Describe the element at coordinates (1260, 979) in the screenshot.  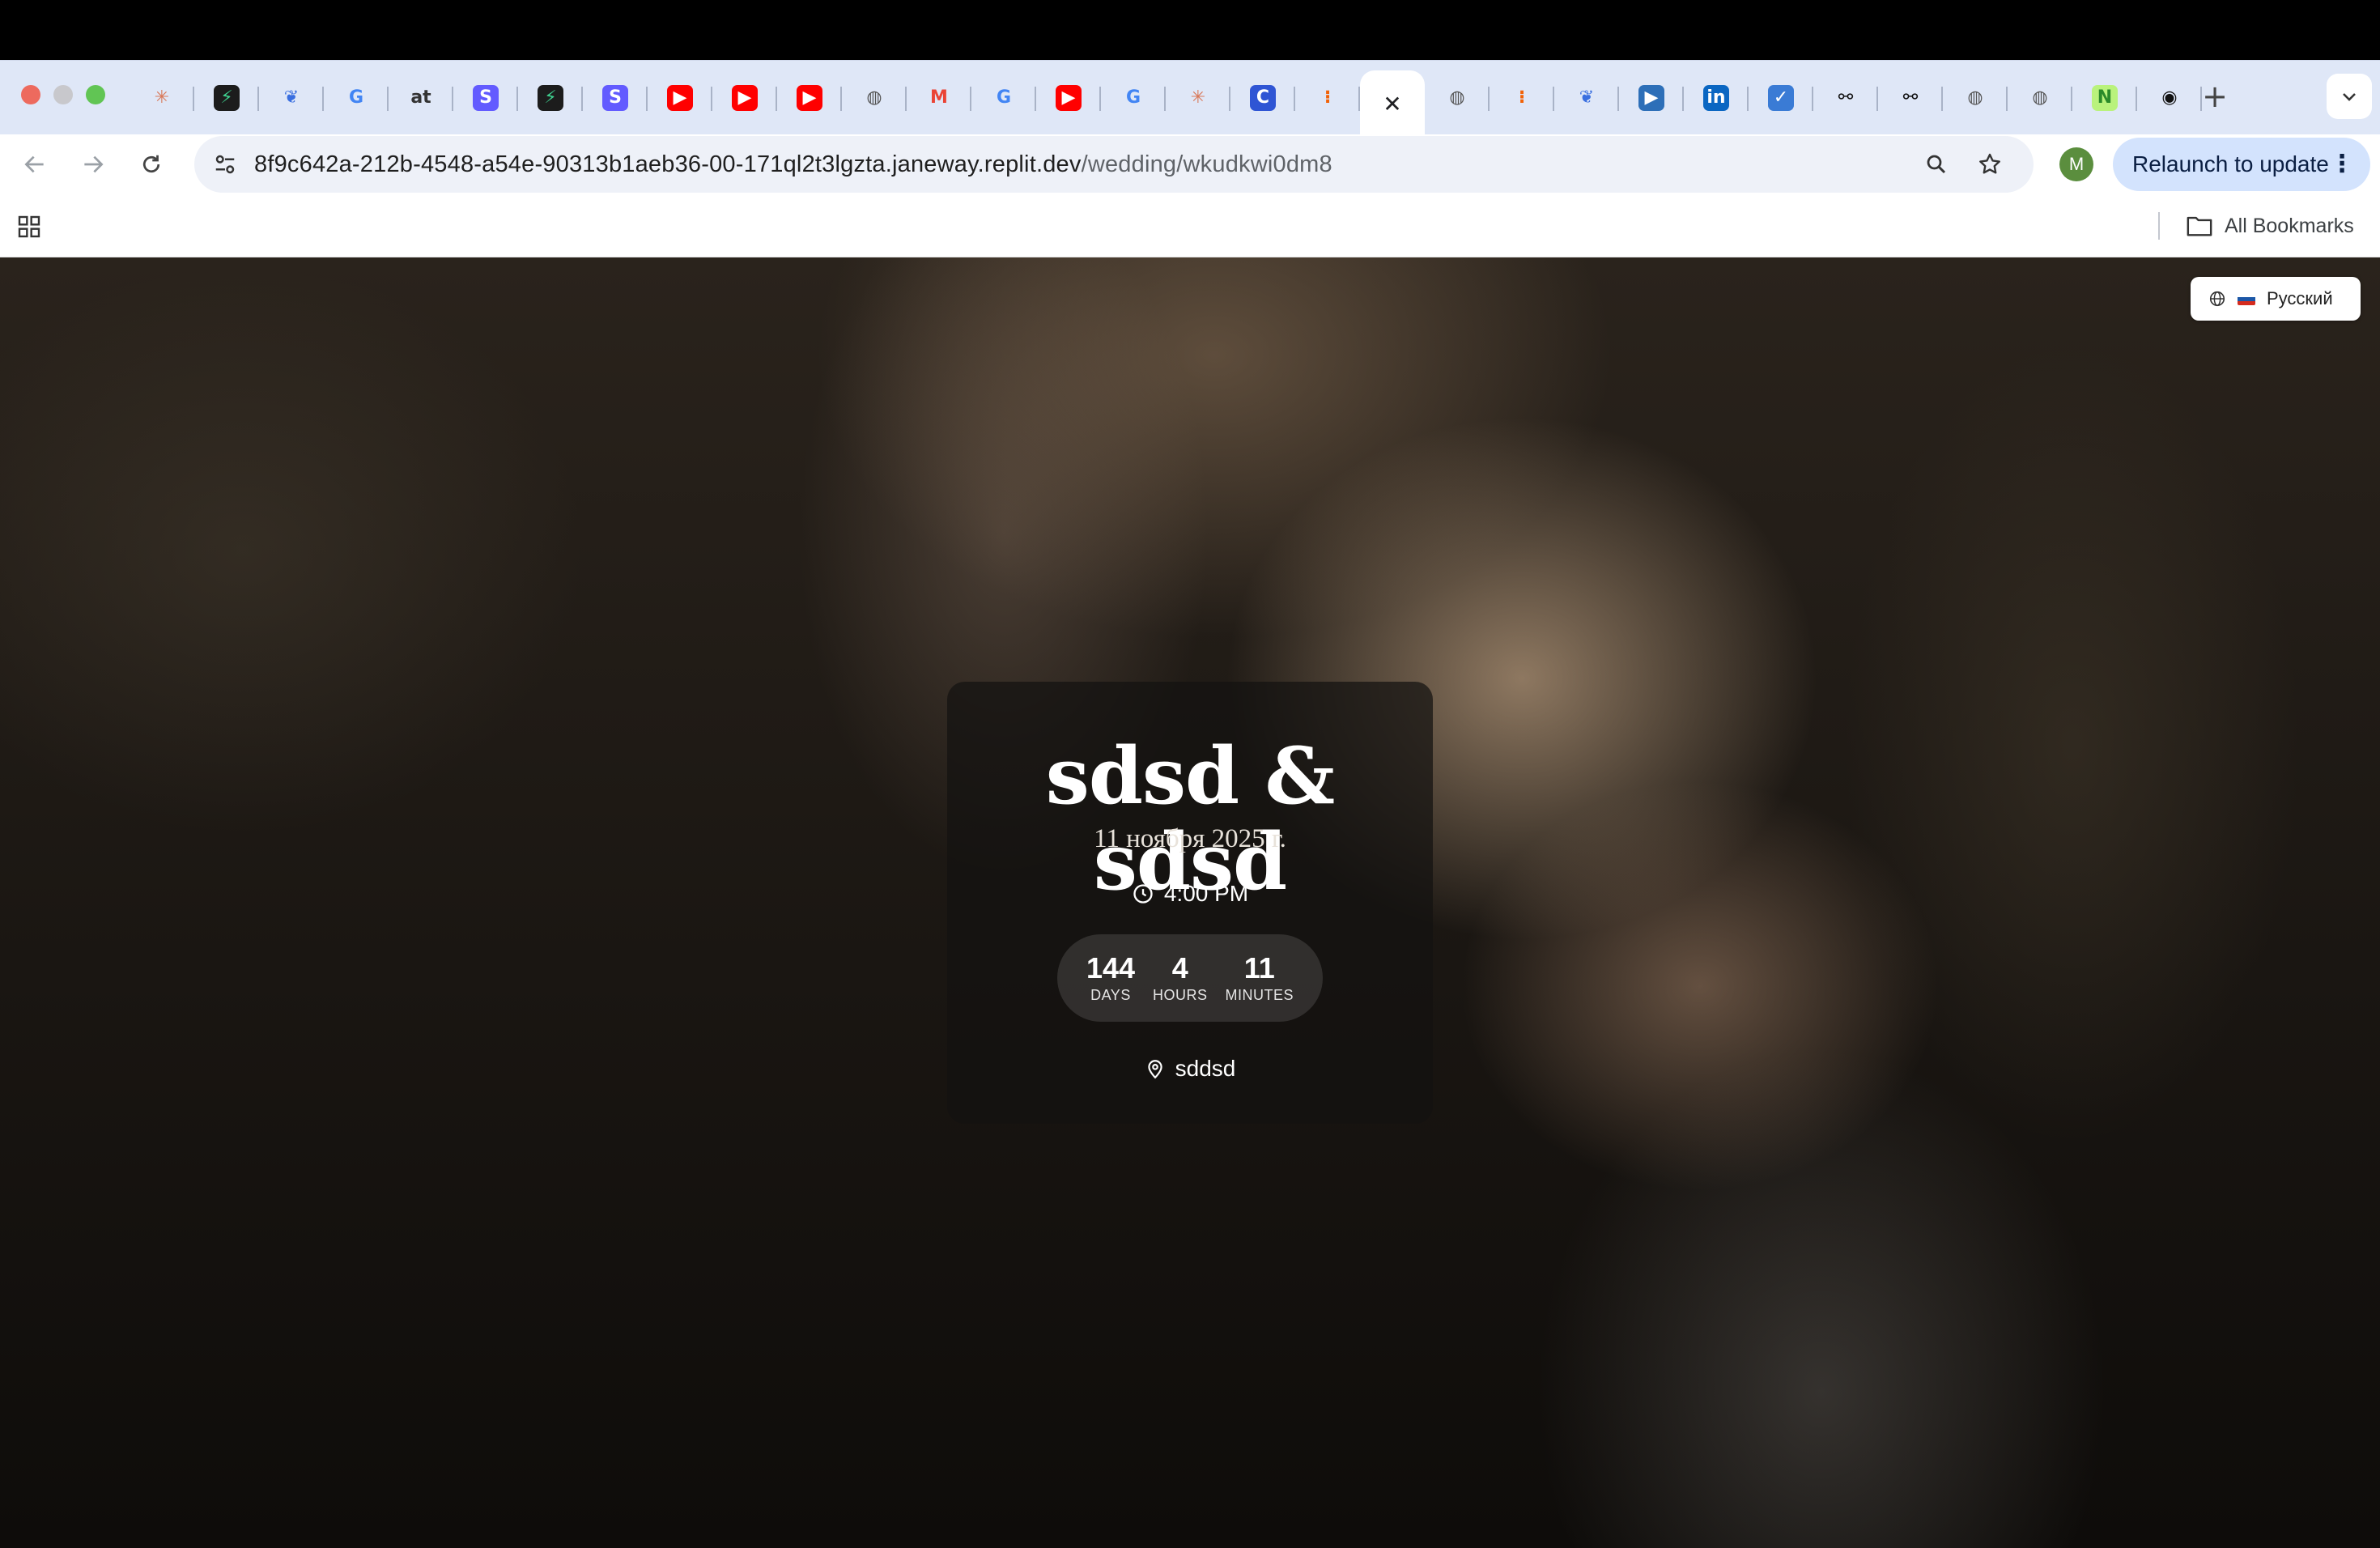
I see `countdown-minutes: 11 MINUTES` at that location.